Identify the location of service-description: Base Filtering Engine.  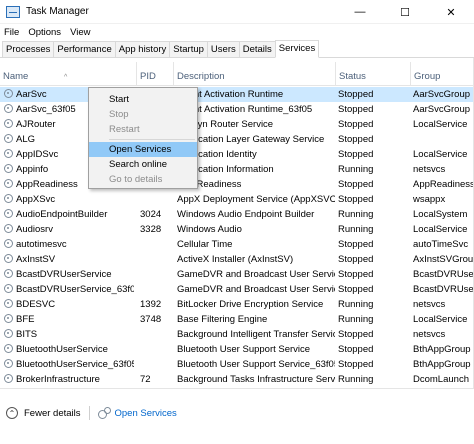
(222, 319).